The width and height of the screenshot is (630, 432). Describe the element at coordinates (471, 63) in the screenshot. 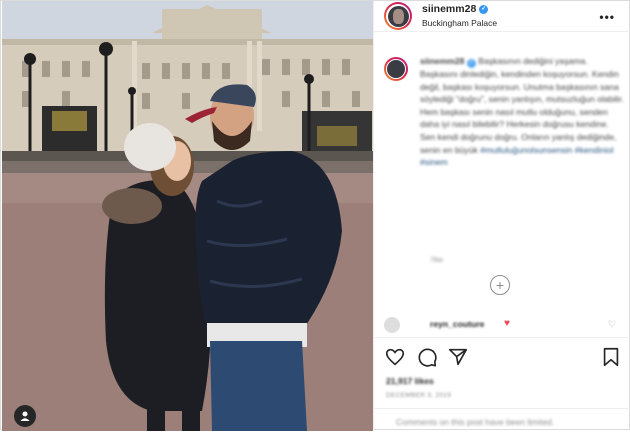

I see `caption-verified-icon: ✓` at that location.